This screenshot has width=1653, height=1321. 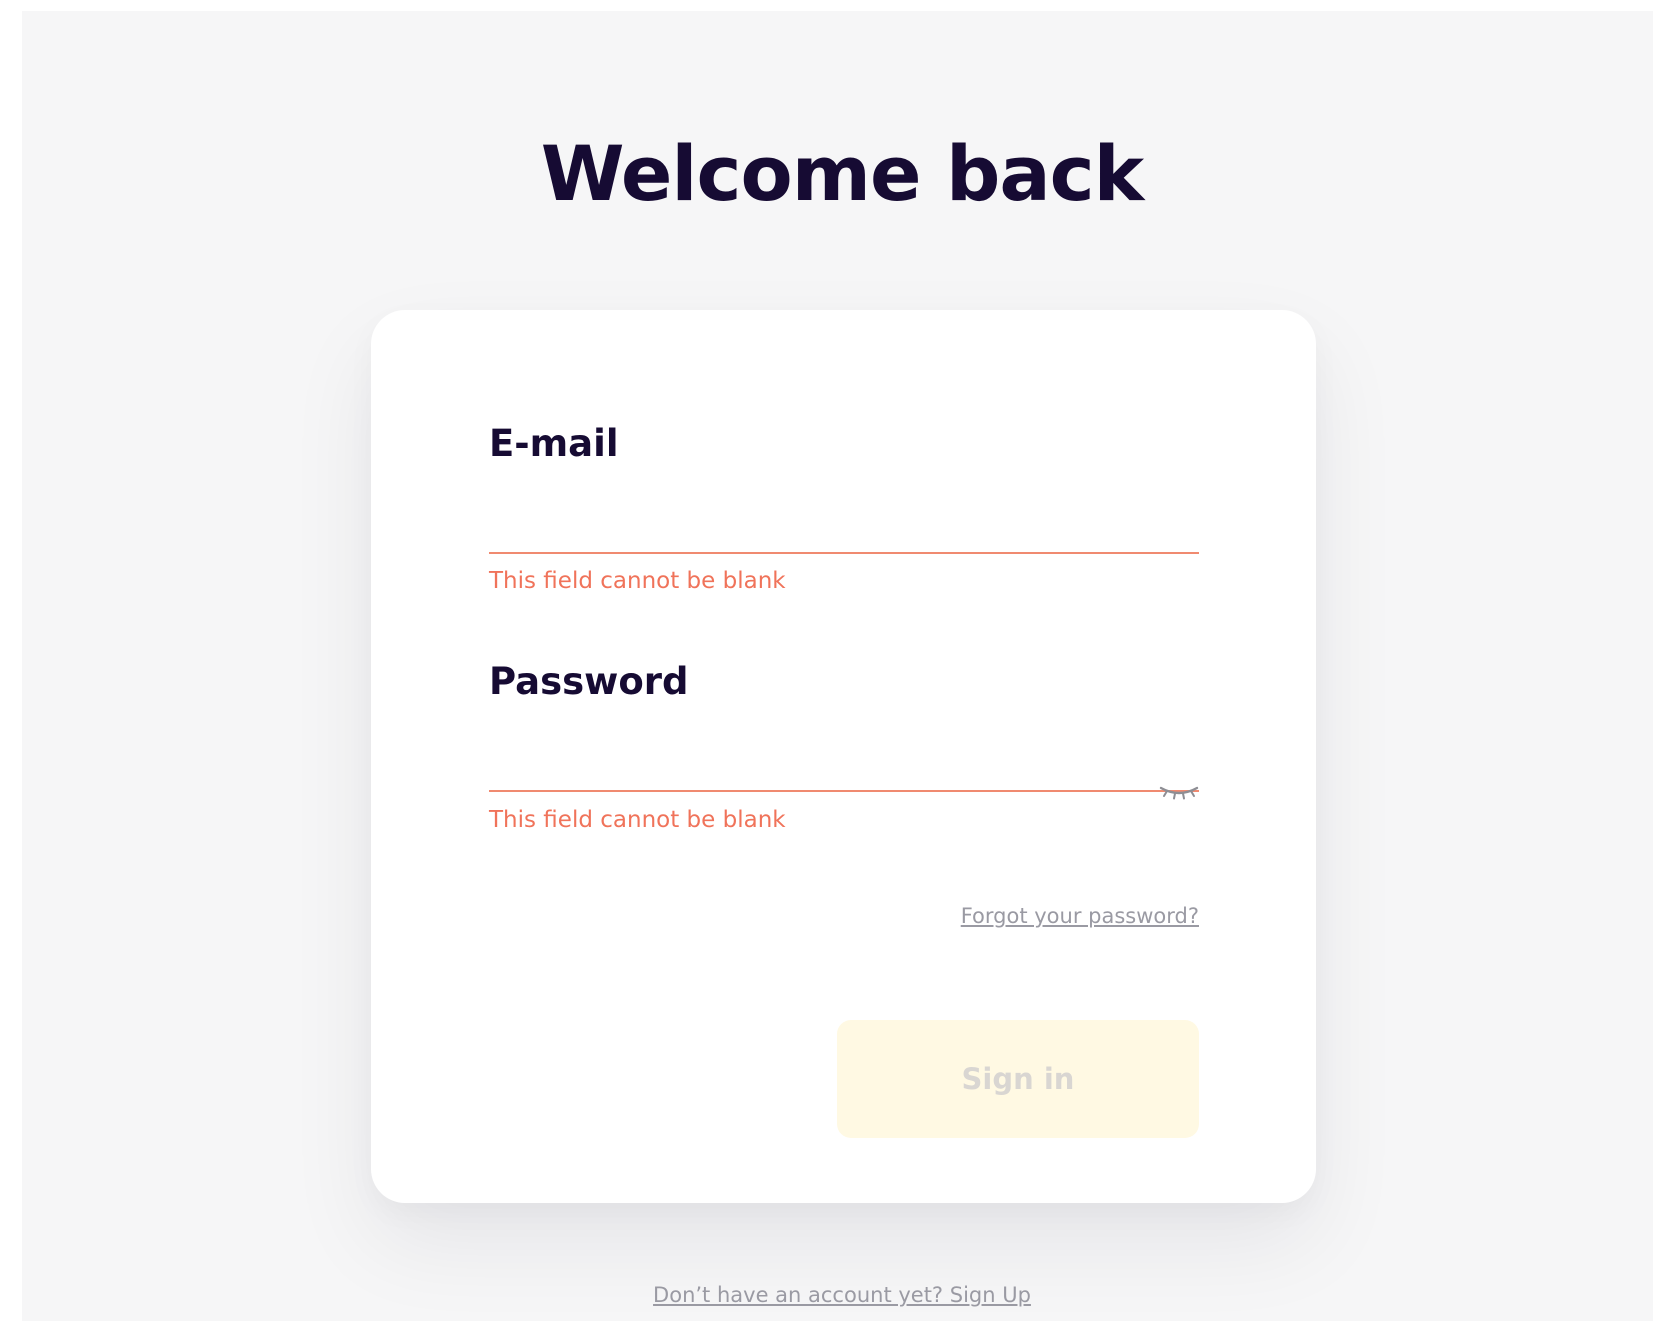 I want to click on email-label: E-mail, so click(x=554, y=443).